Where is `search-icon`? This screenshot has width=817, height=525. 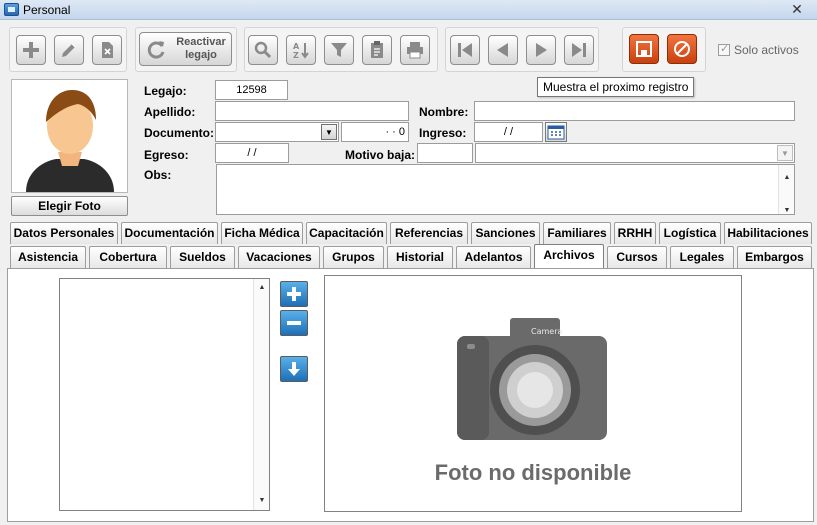
search-icon is located at coordinates (263, 50).